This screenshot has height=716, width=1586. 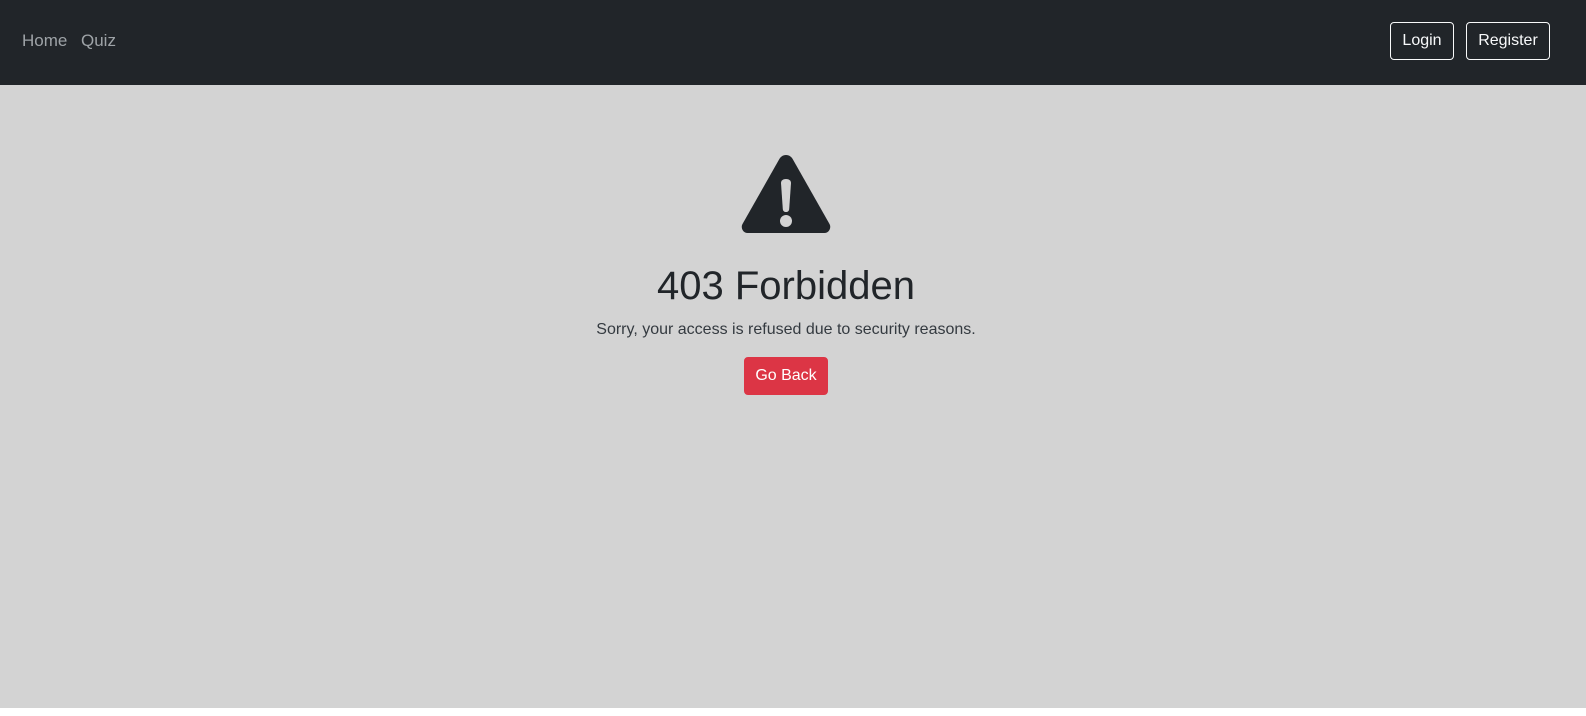 I want to click on nav-link-quiz: Quiz, so click(x=98, y=40).